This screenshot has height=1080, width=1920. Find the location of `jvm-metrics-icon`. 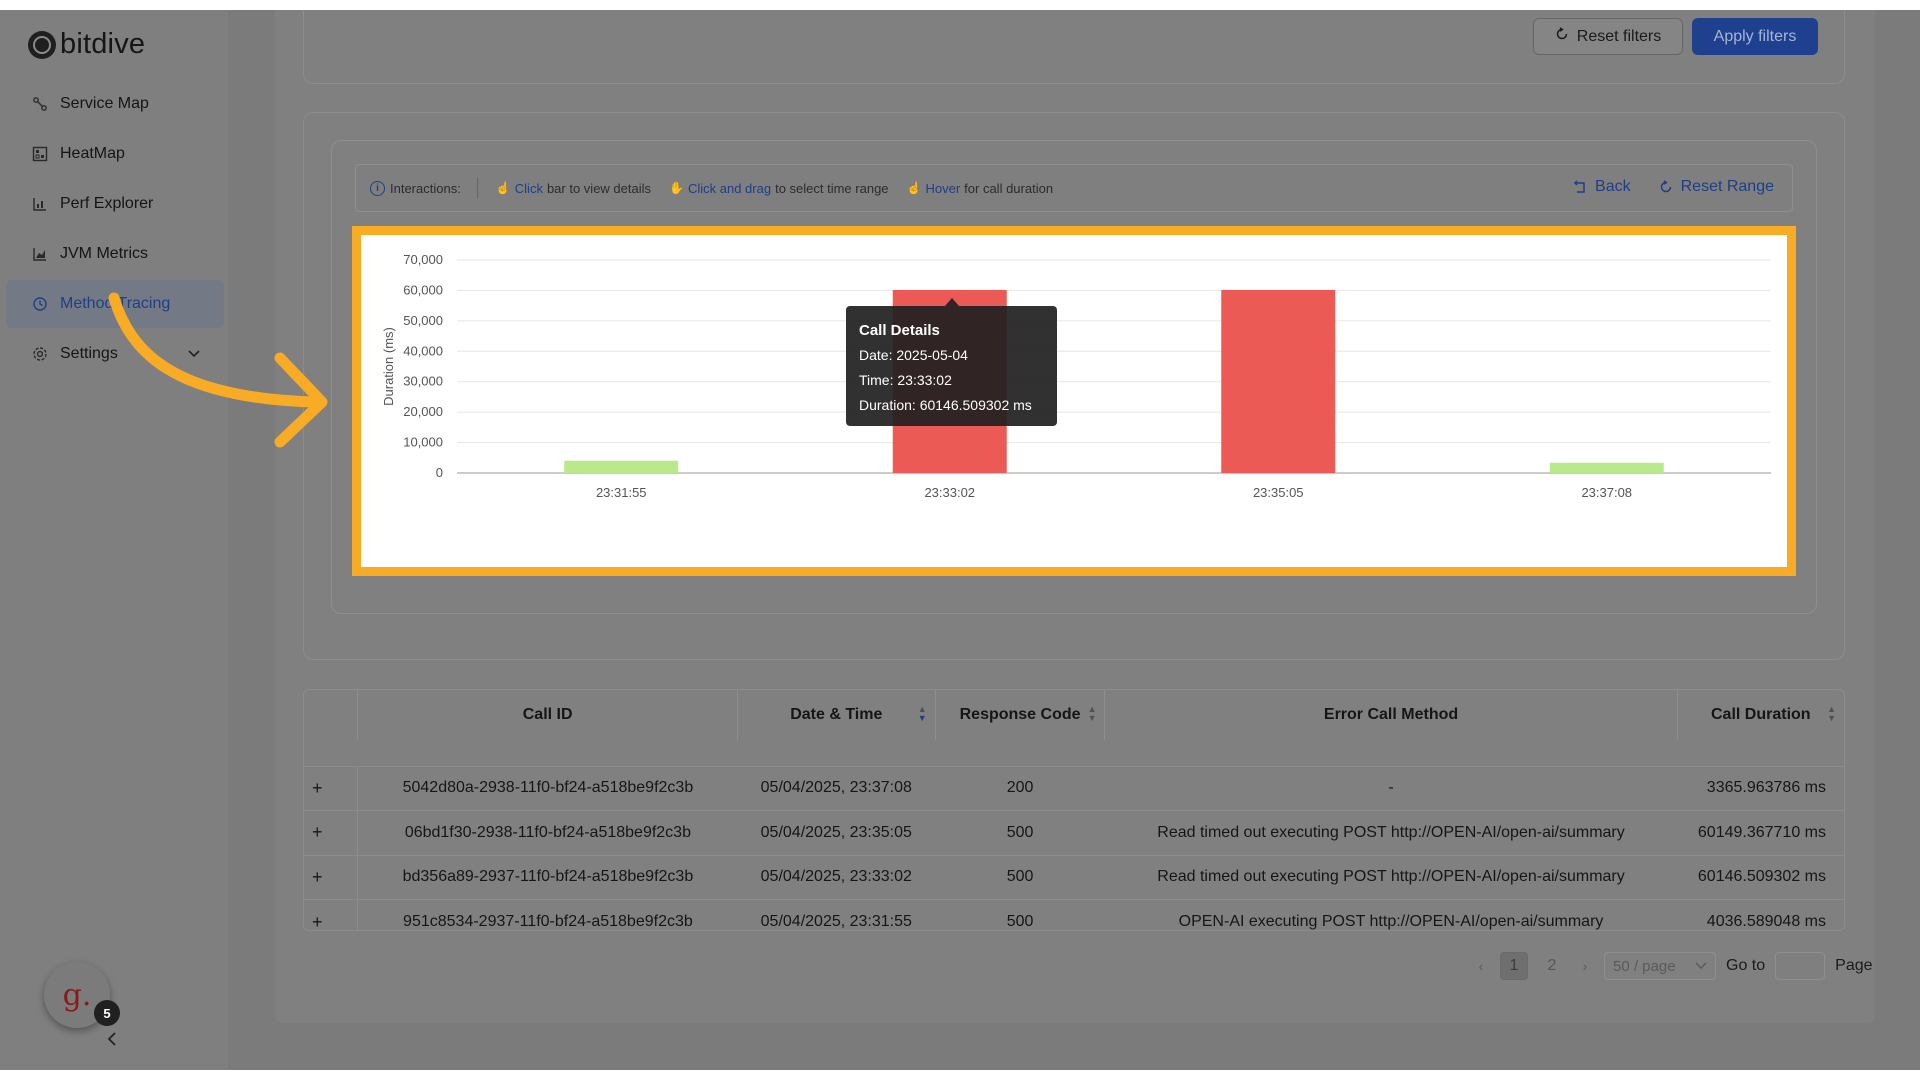

jvm-metrics-icon is located at coordinates (40, 254).